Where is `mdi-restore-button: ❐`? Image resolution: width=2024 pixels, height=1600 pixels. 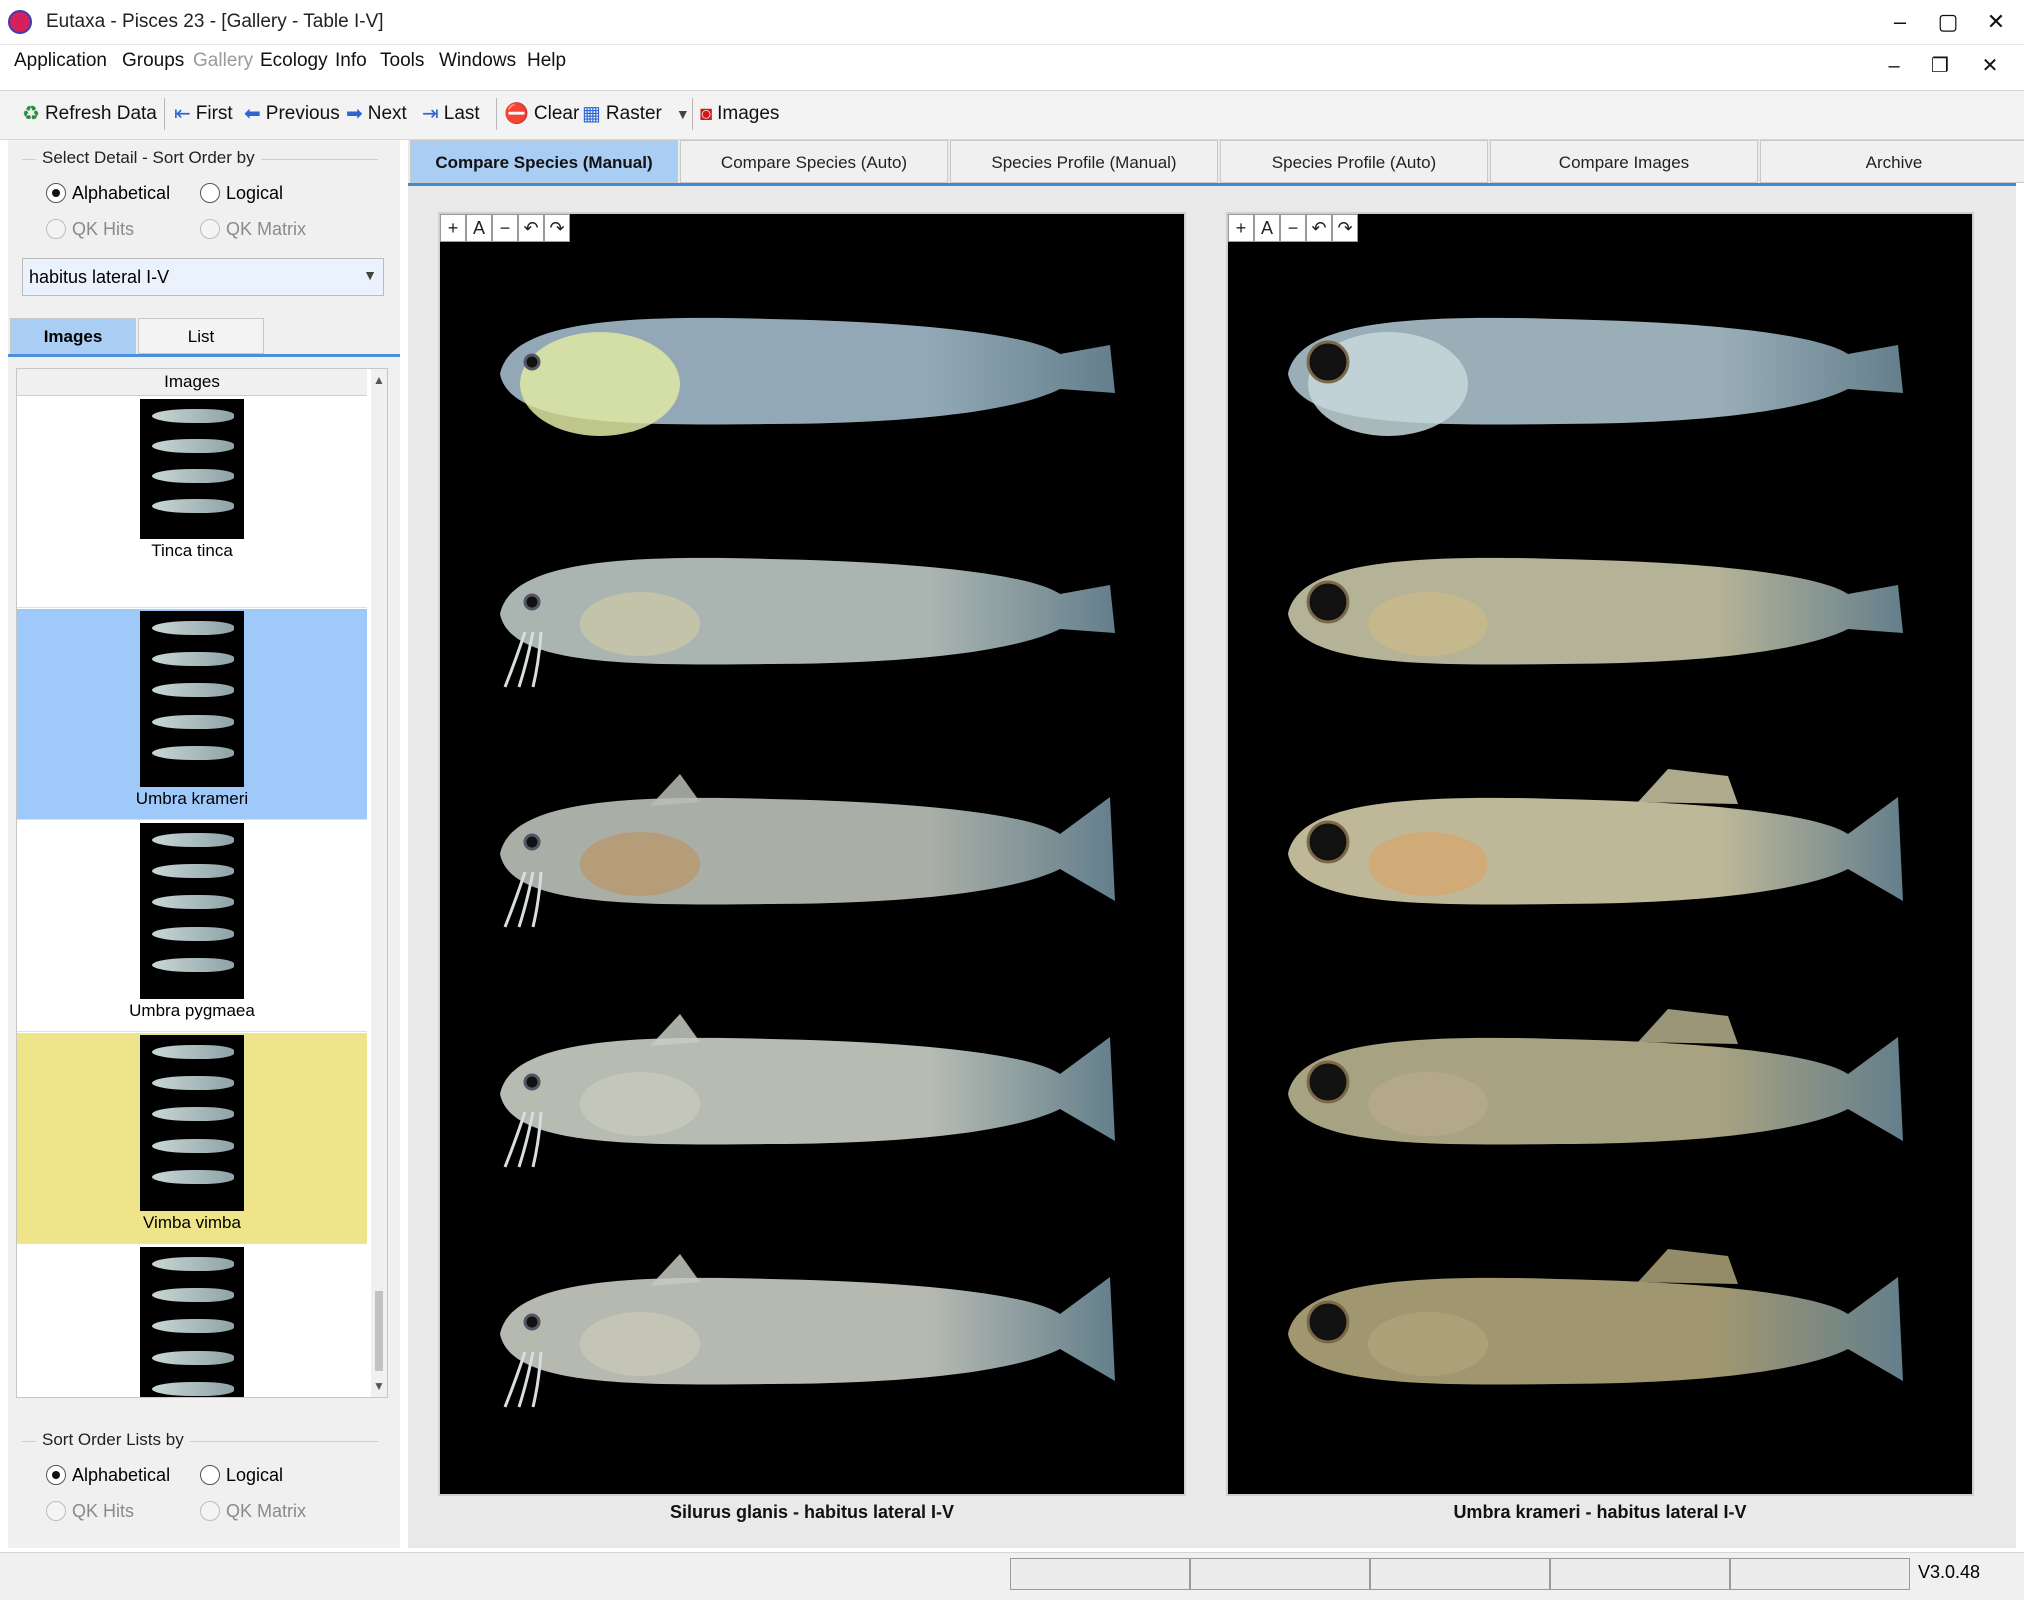 mdi-restore-button: ❐ is located at coordinates (1940, 66).